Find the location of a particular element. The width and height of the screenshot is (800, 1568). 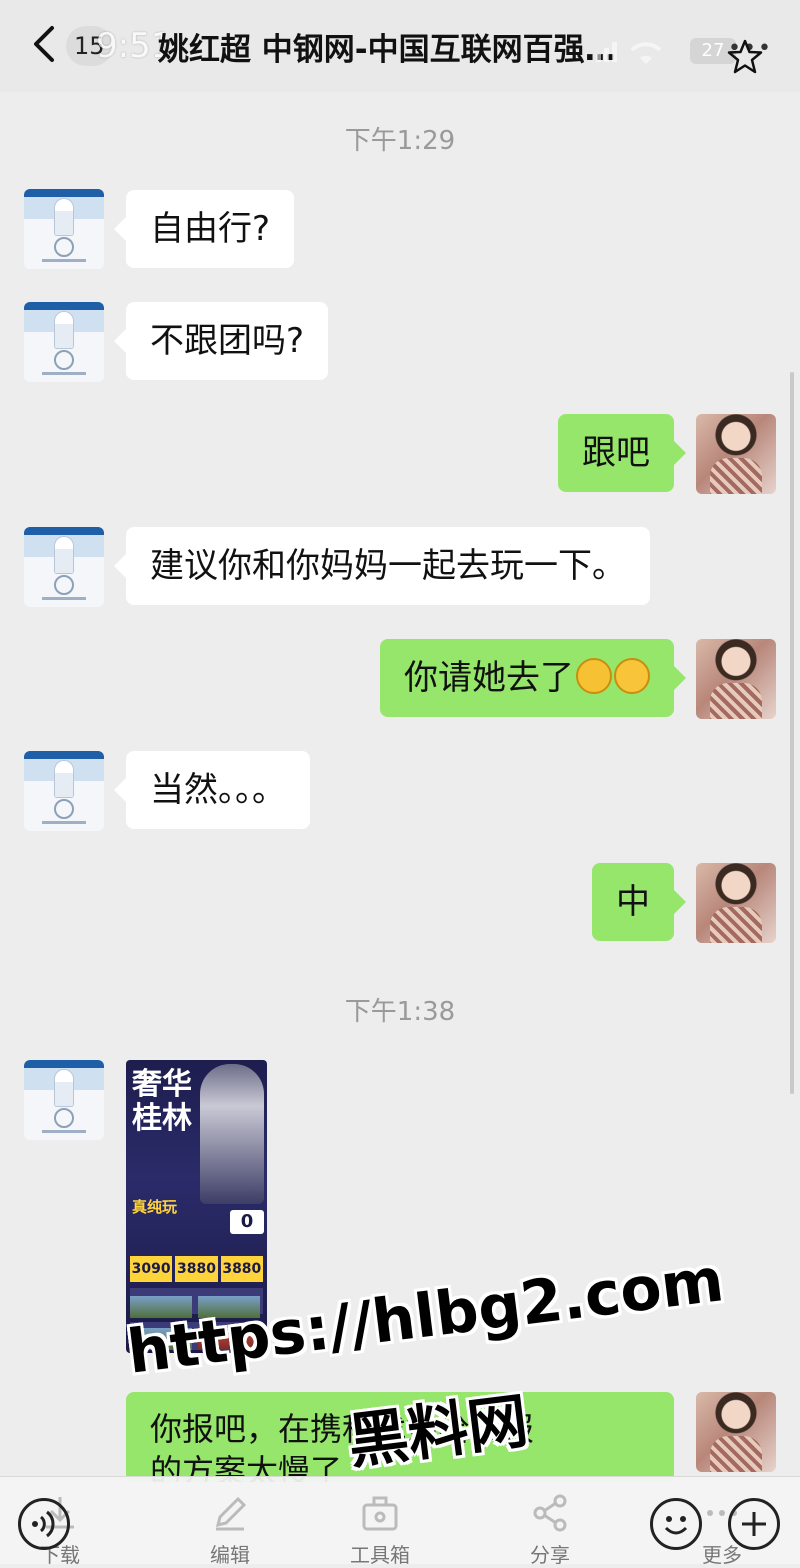

voice-icon is located at coordinates (43, 1524).